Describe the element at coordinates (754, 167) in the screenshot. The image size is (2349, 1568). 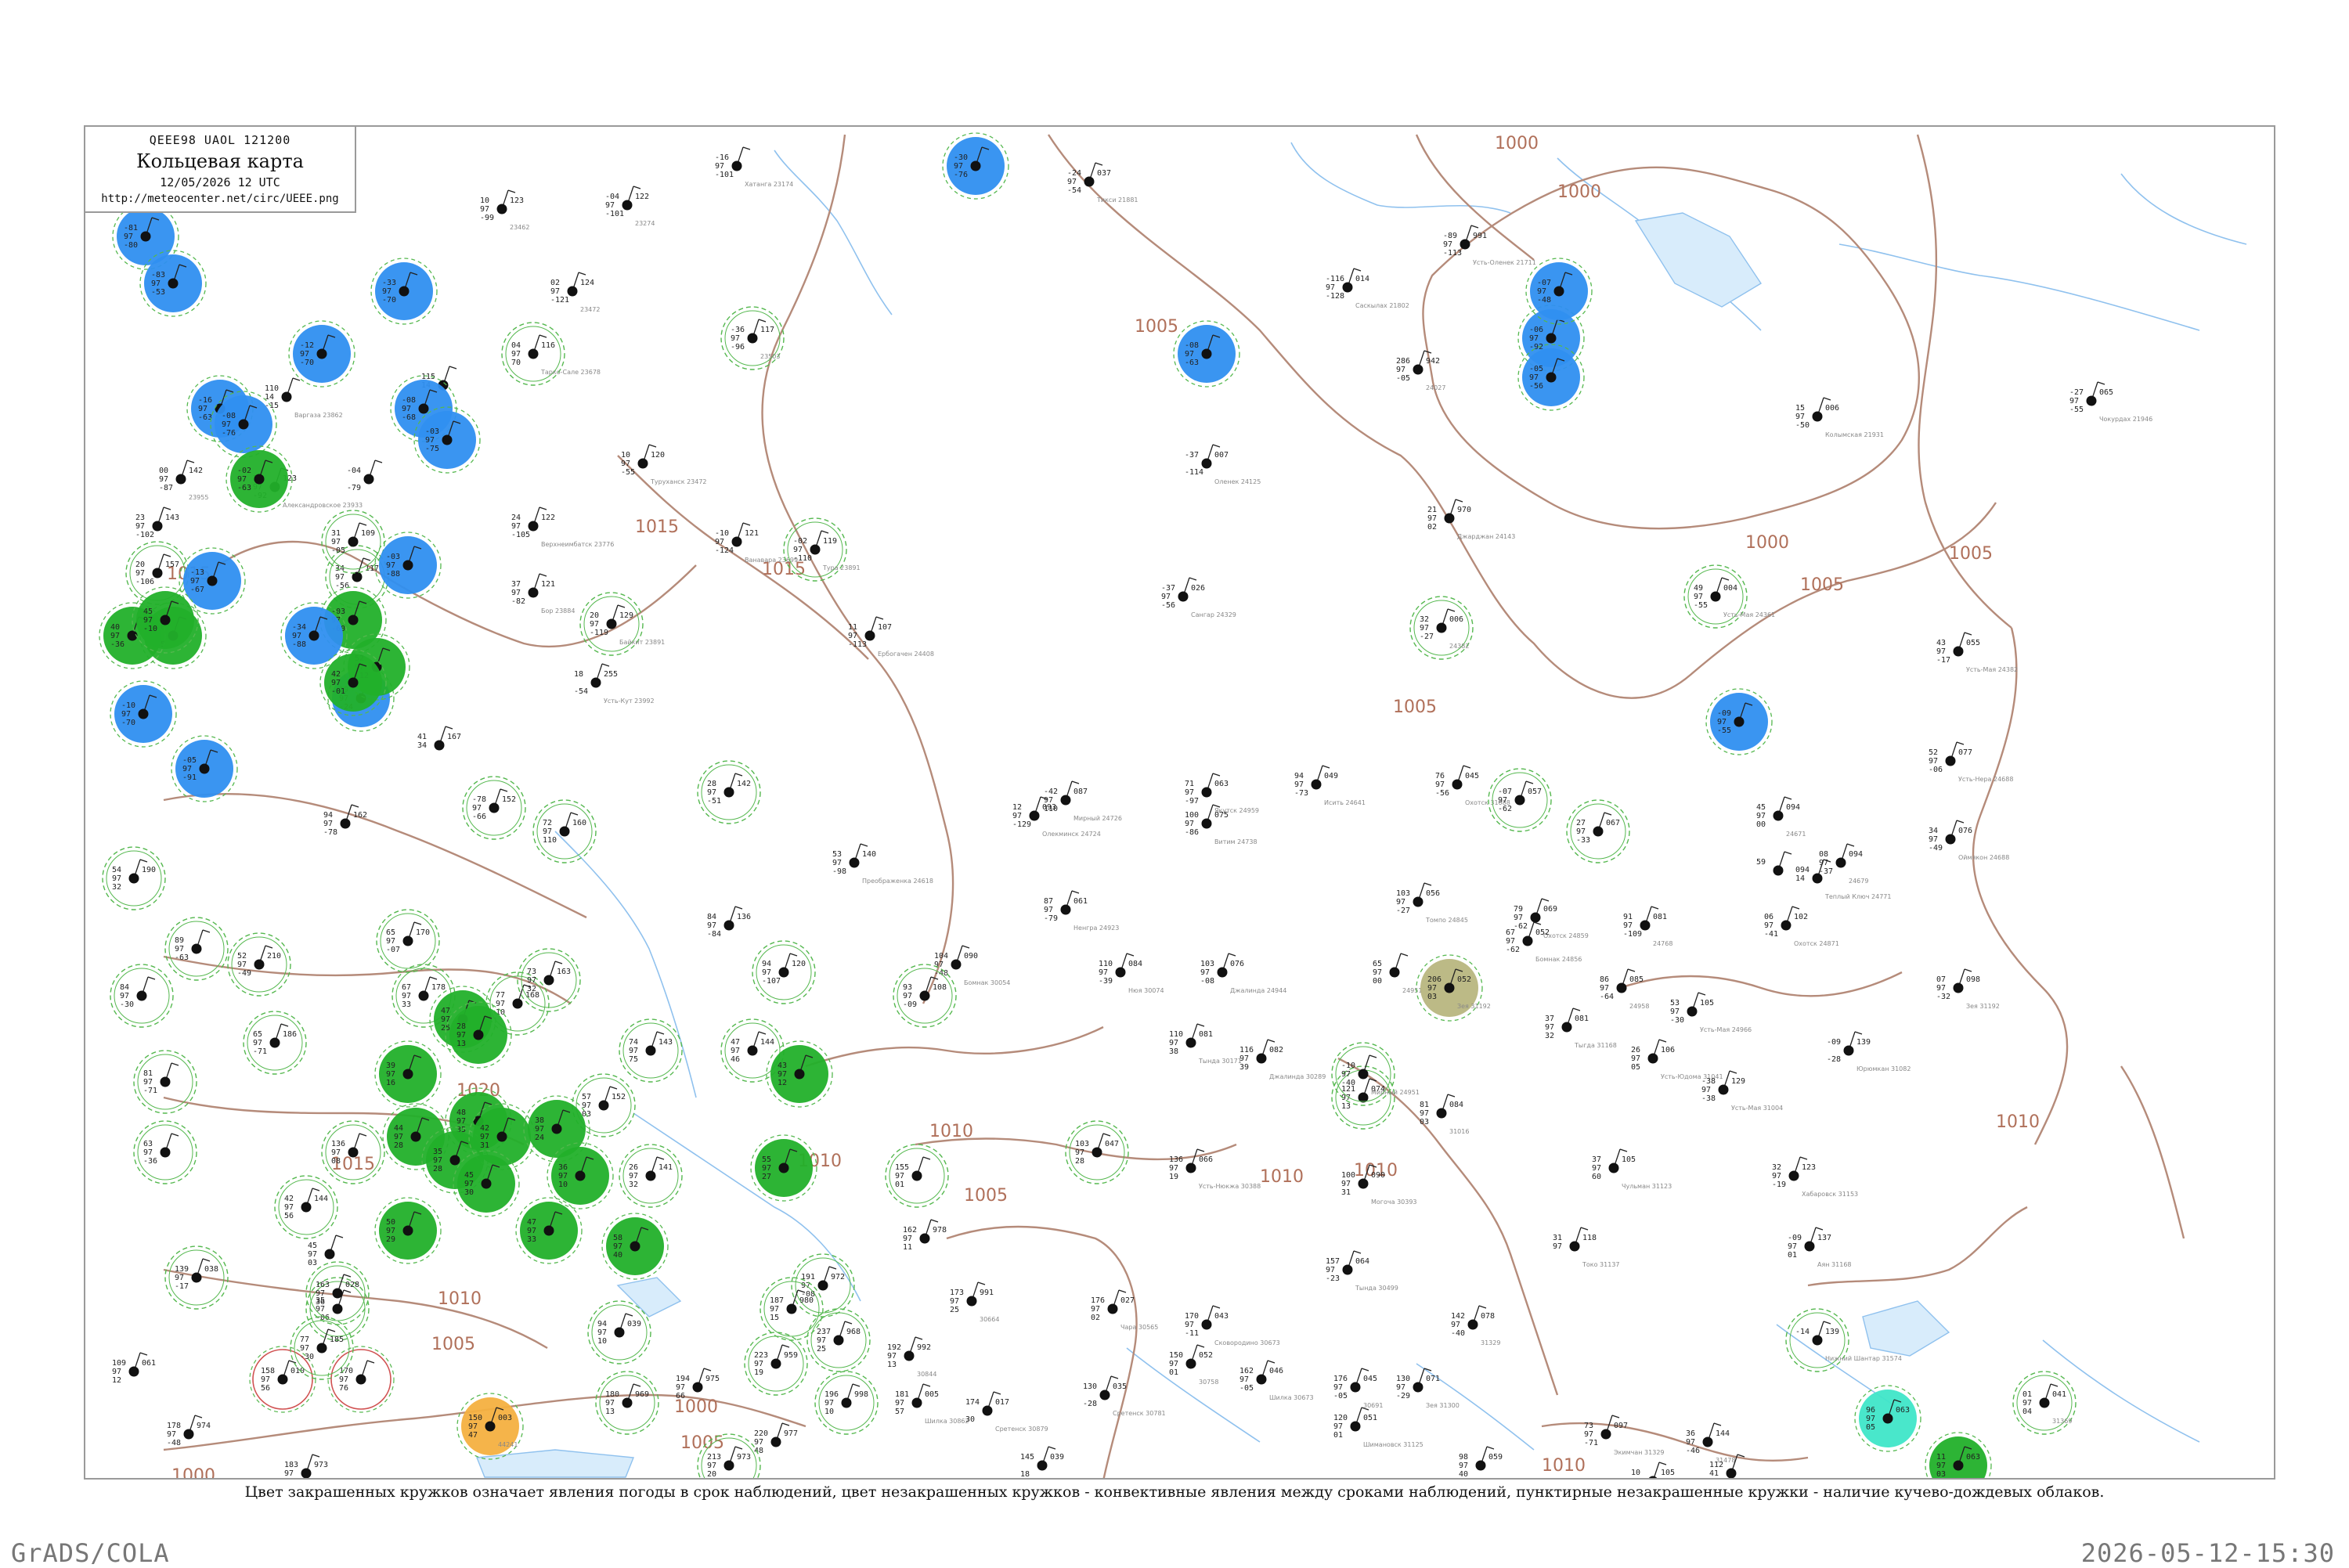
I see `station-marker: -1697-101 Хатанга 23174` at that location.